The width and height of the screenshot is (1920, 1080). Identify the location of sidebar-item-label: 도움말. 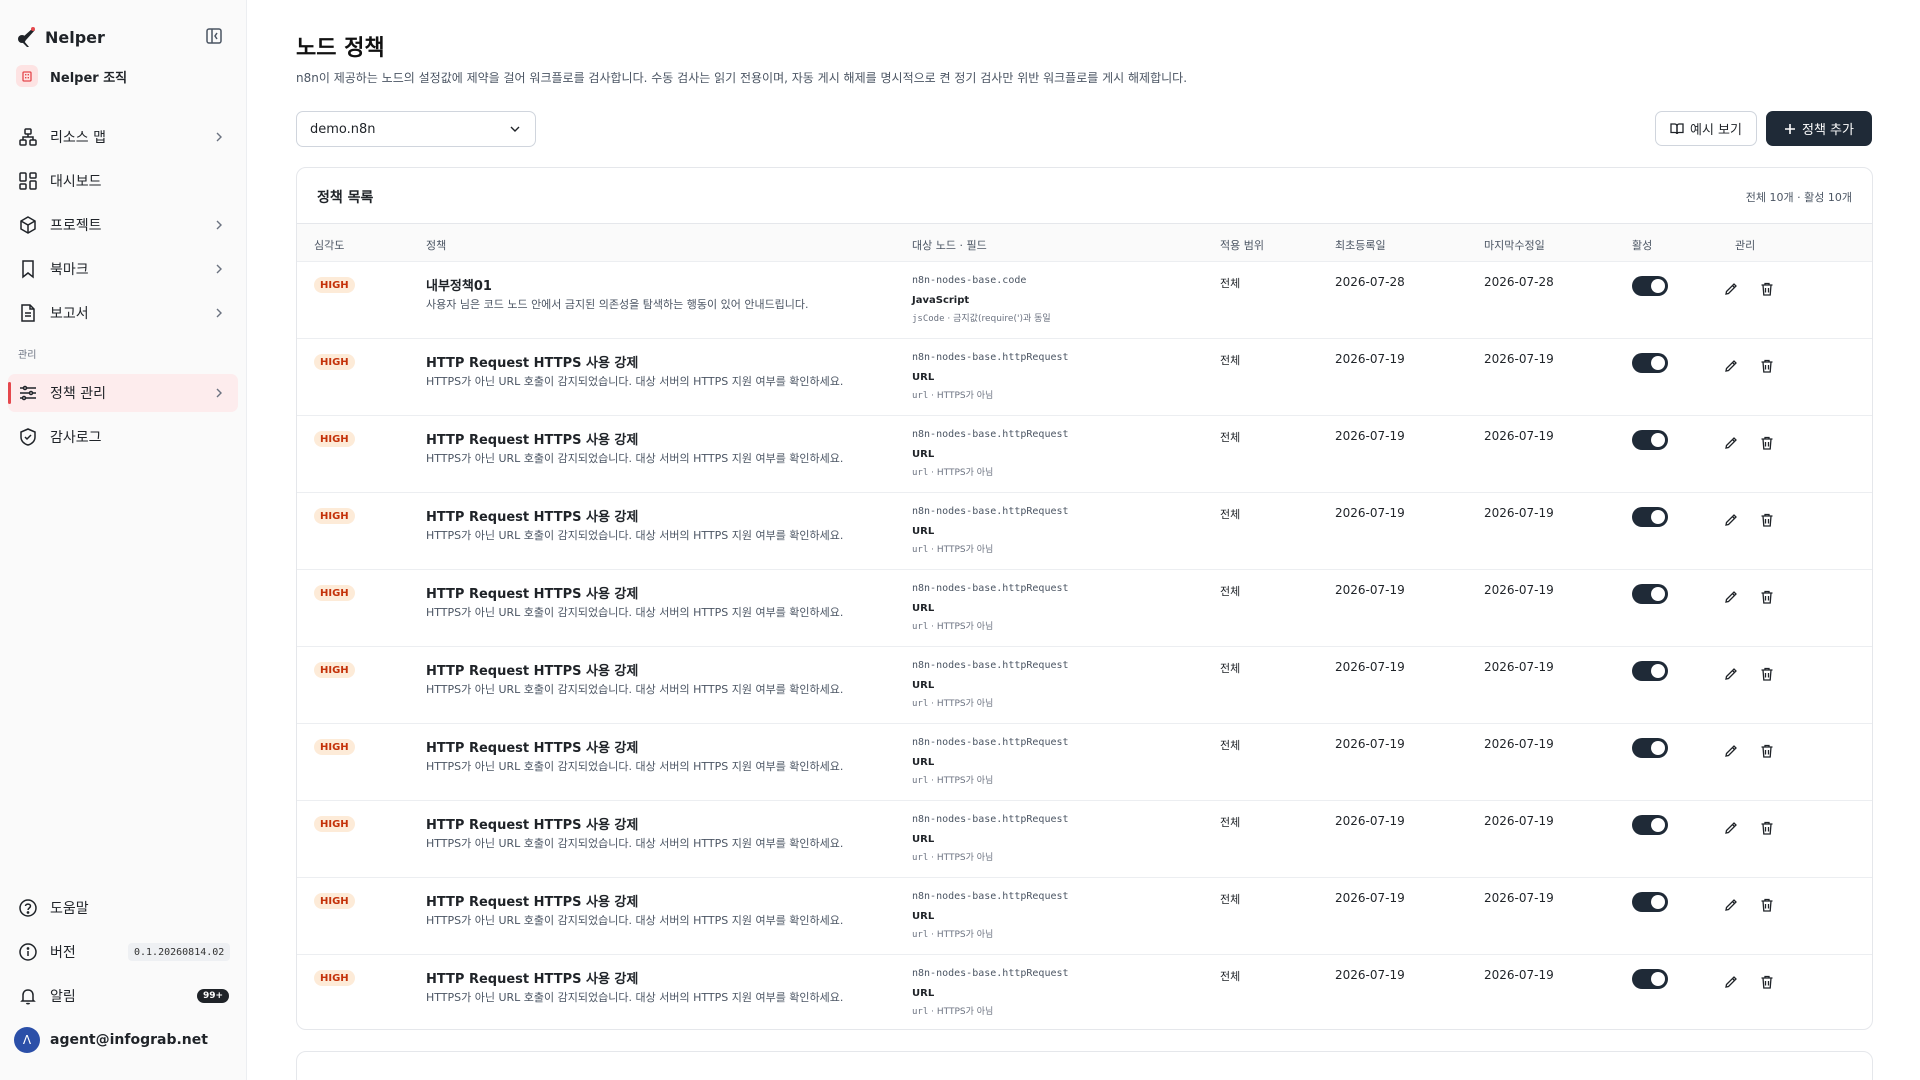
(69, 909).